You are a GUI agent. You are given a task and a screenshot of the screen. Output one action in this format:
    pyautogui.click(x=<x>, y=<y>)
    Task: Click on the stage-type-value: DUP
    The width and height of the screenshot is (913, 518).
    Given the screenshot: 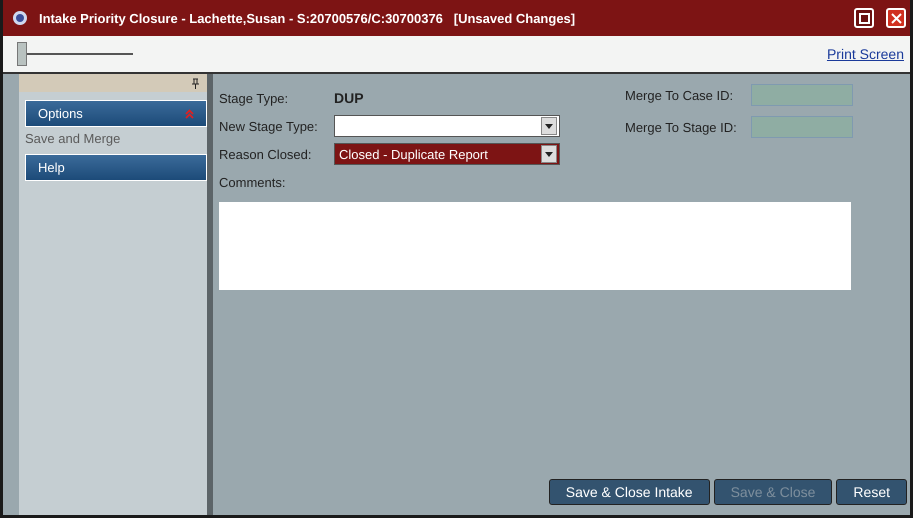 What is the action you would take?
    pyautogui.click(x=349, y=98)
    